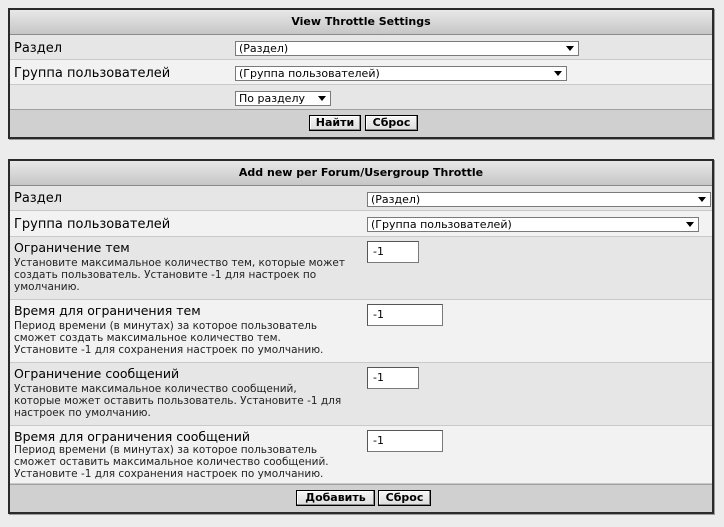 The height and width of the screenshot is (527, 724). Describe the element at coordinates (361, 22) in the screenshot. I see `panel-title: View Throttle Settings` at that location.